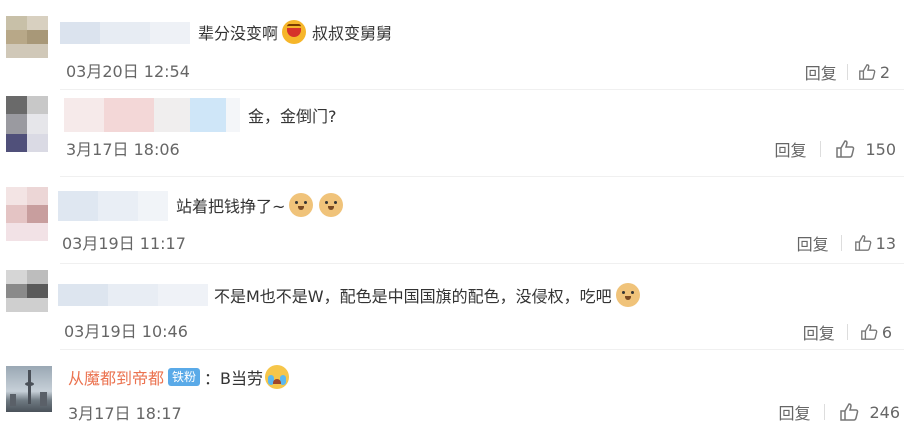 The image size is (904, 436). I want to click on like-button: 13, so click(875, 243).